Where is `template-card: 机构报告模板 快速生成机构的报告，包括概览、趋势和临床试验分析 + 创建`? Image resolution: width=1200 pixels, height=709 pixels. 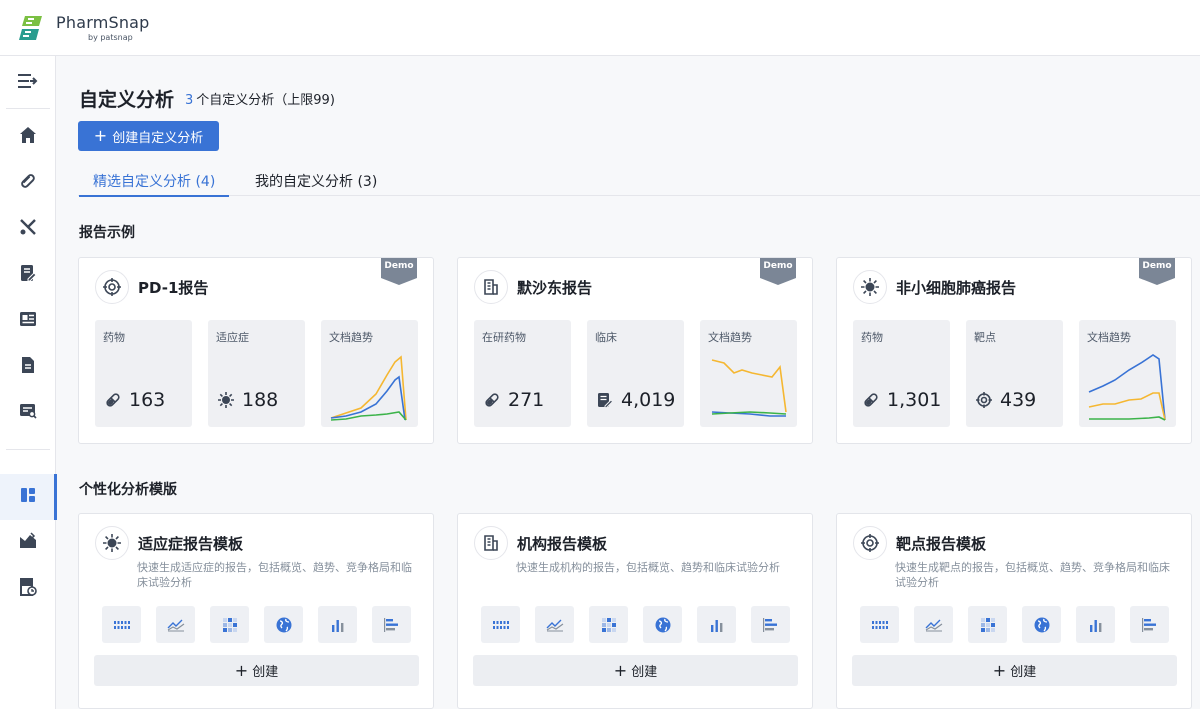
template-card: 机构报告模板 快速生成机构的报告，包括概览、趋势和临床试验分析 + 创建 is located at coordinates (635, 611).